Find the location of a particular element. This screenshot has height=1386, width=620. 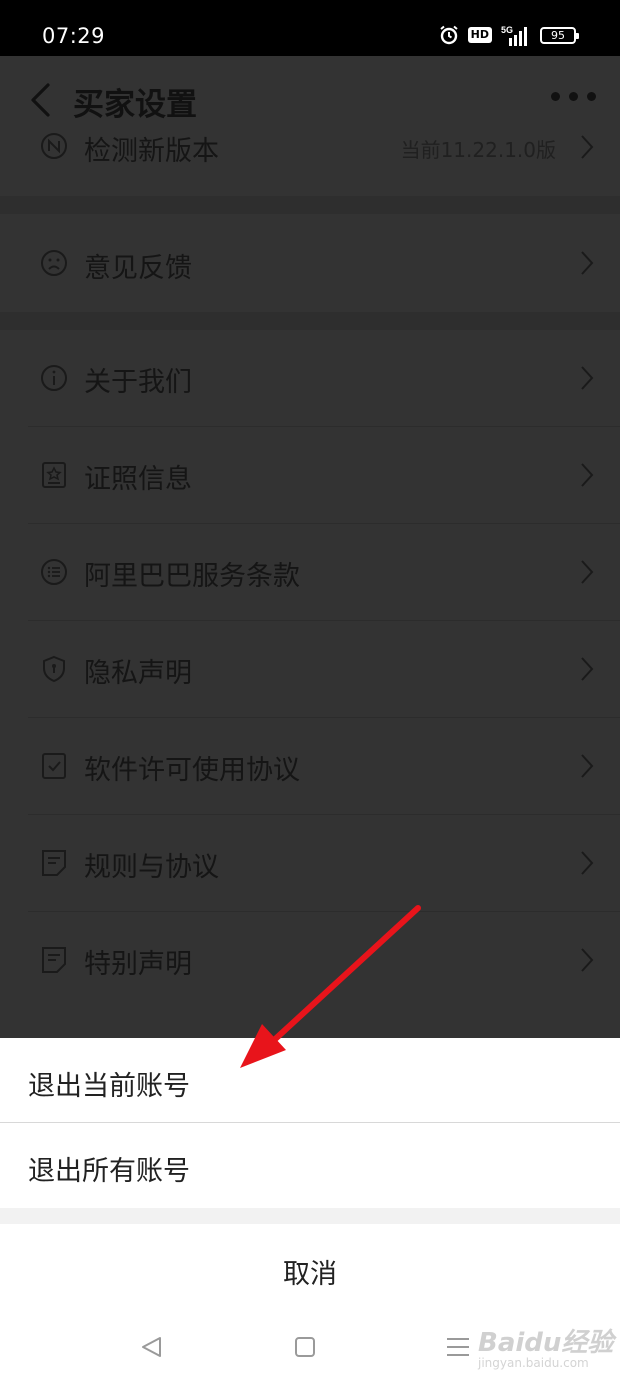

list-icon is located at coordinates (54, 572).